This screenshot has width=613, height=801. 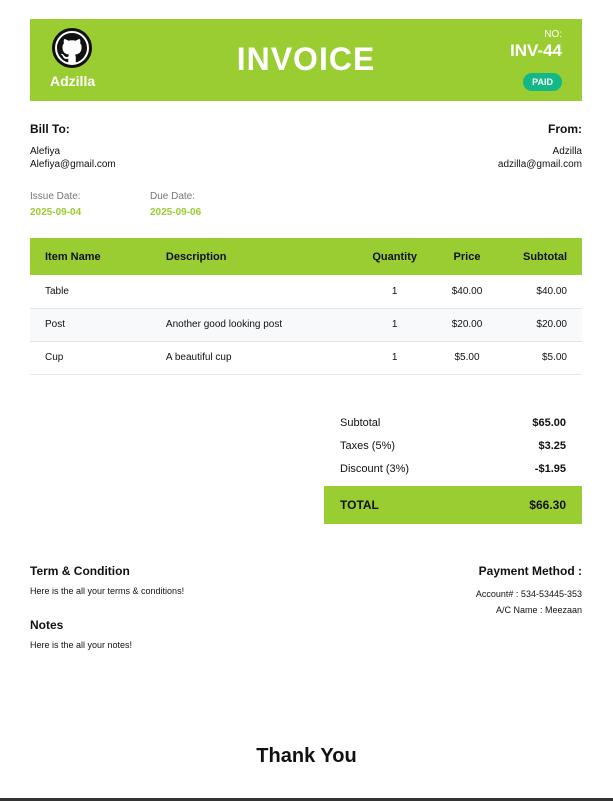 What do you see at coordinates (55, 196) in the screenshot?
I see `issue-date-label: Issue Date:` at bounding box center [55, 196].